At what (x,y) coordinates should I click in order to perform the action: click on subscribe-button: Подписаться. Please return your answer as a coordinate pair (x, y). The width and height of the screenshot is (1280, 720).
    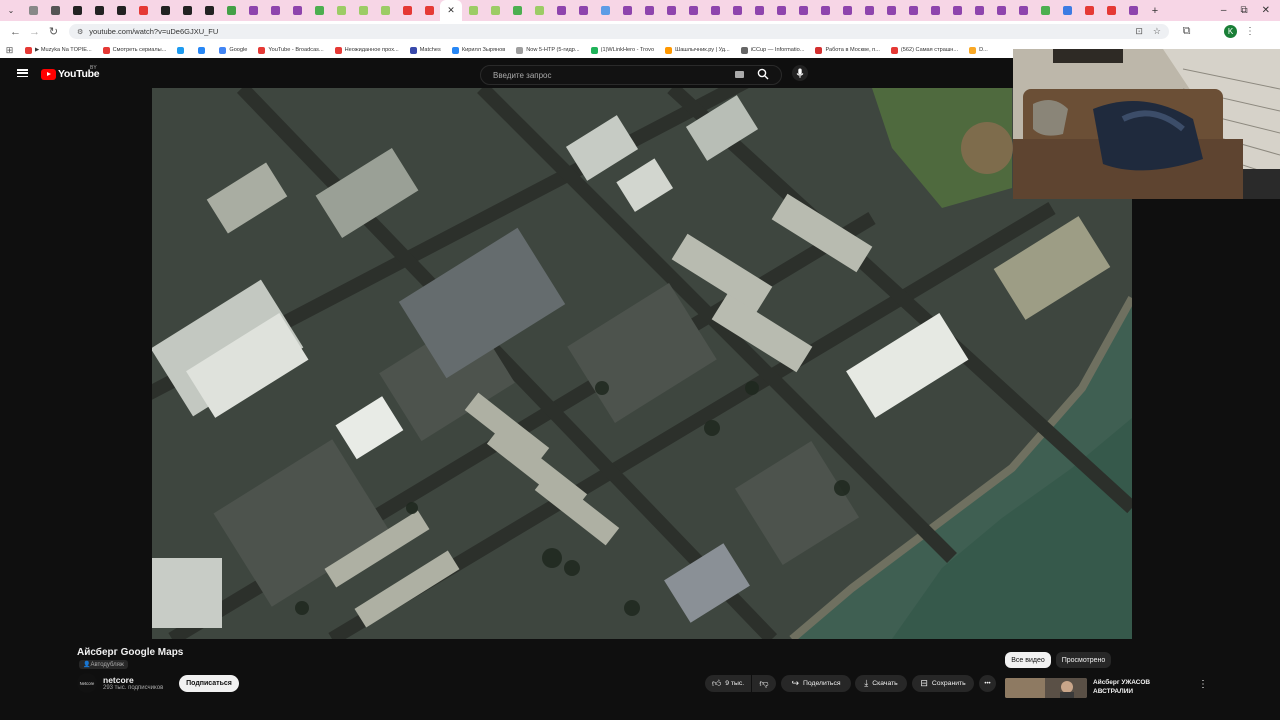
    Looking at the image, I should click on (209, 683).